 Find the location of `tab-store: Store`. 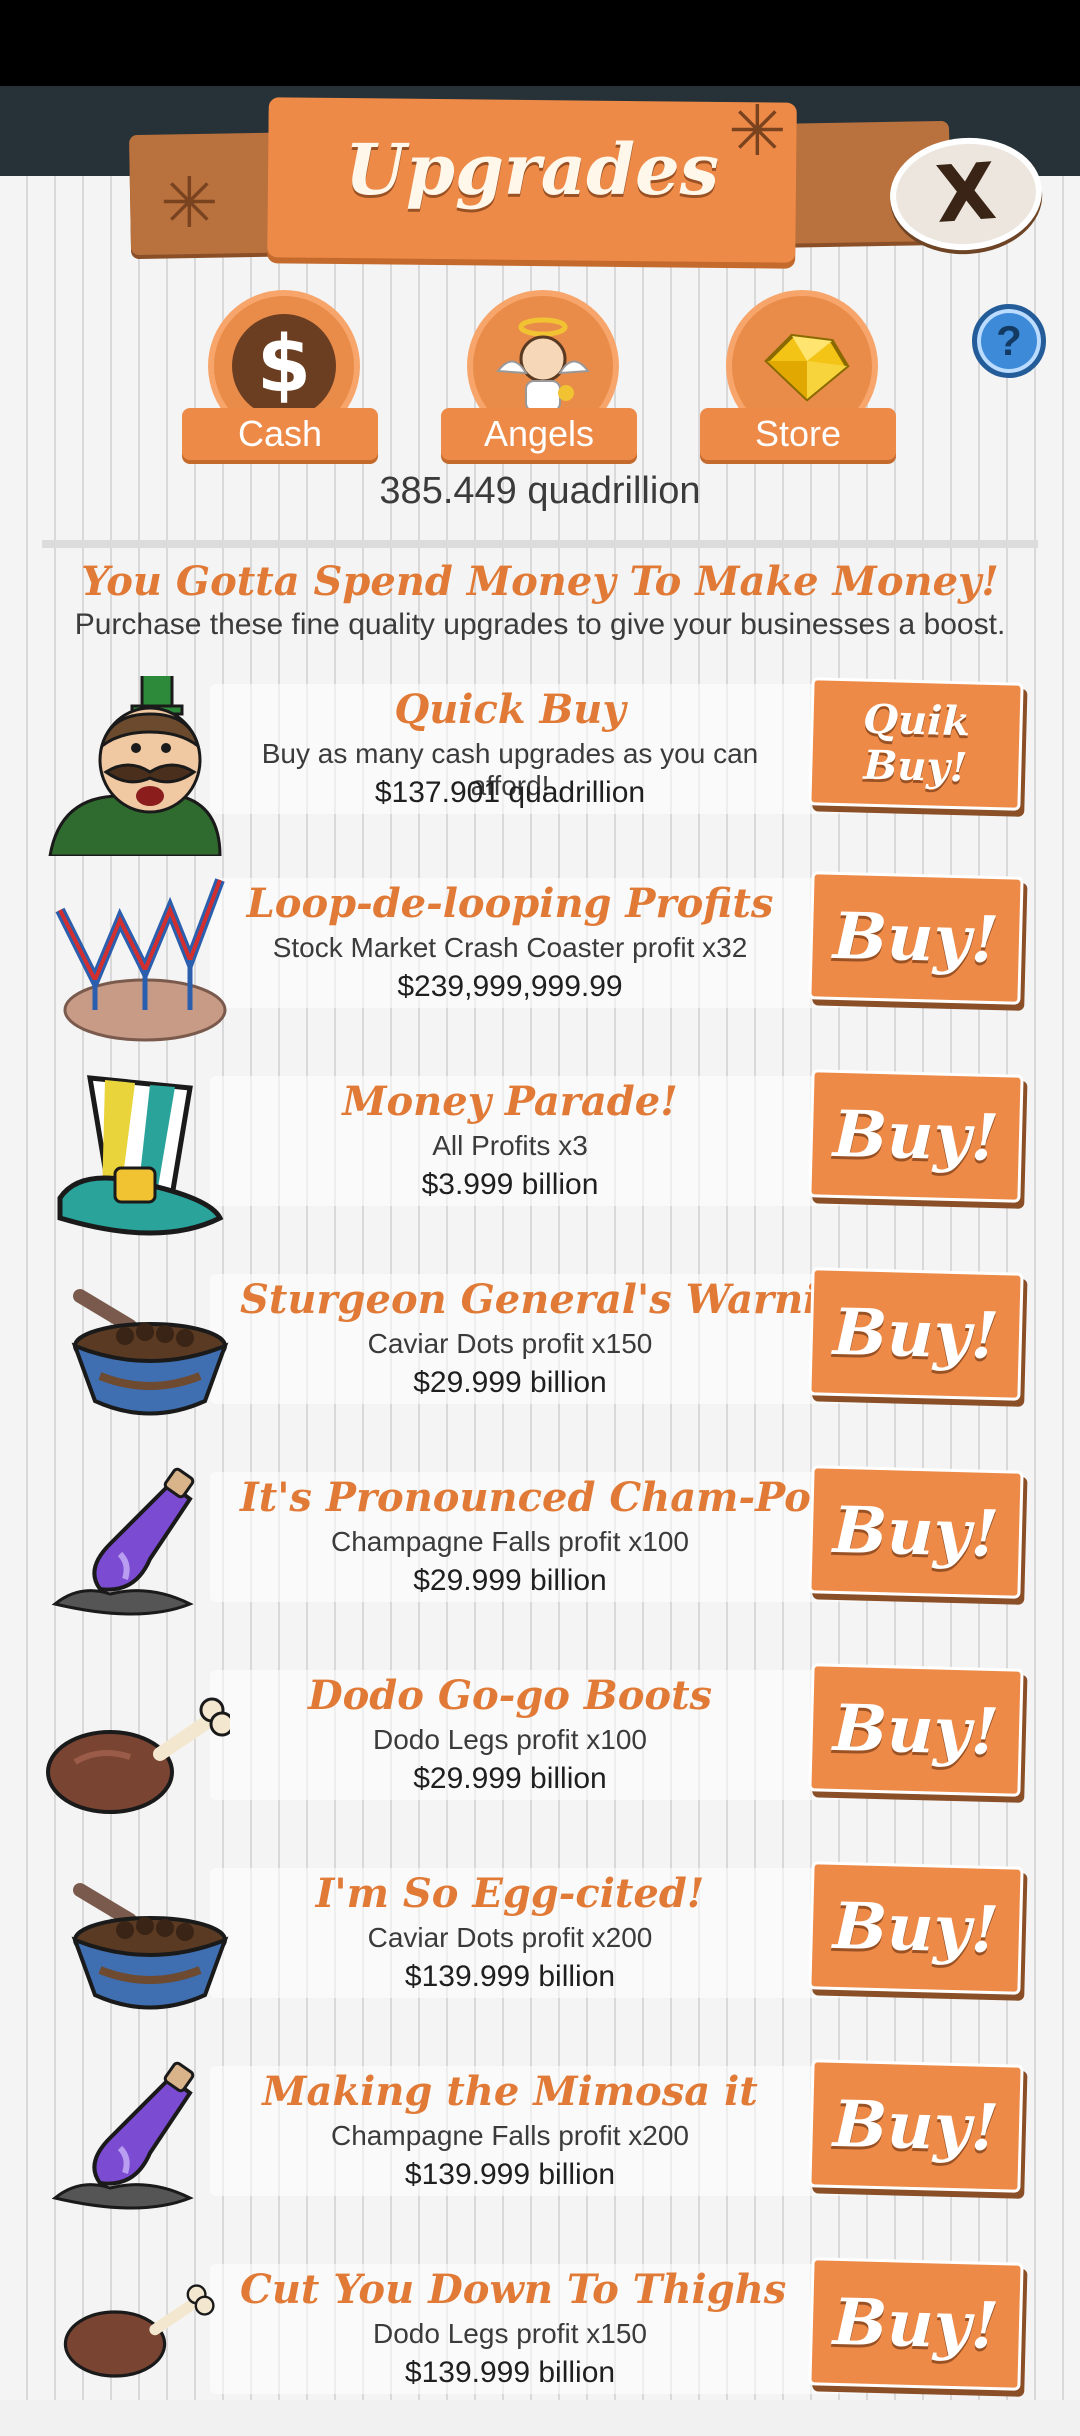

tab-store: Store is located at coordinates (798, 375).